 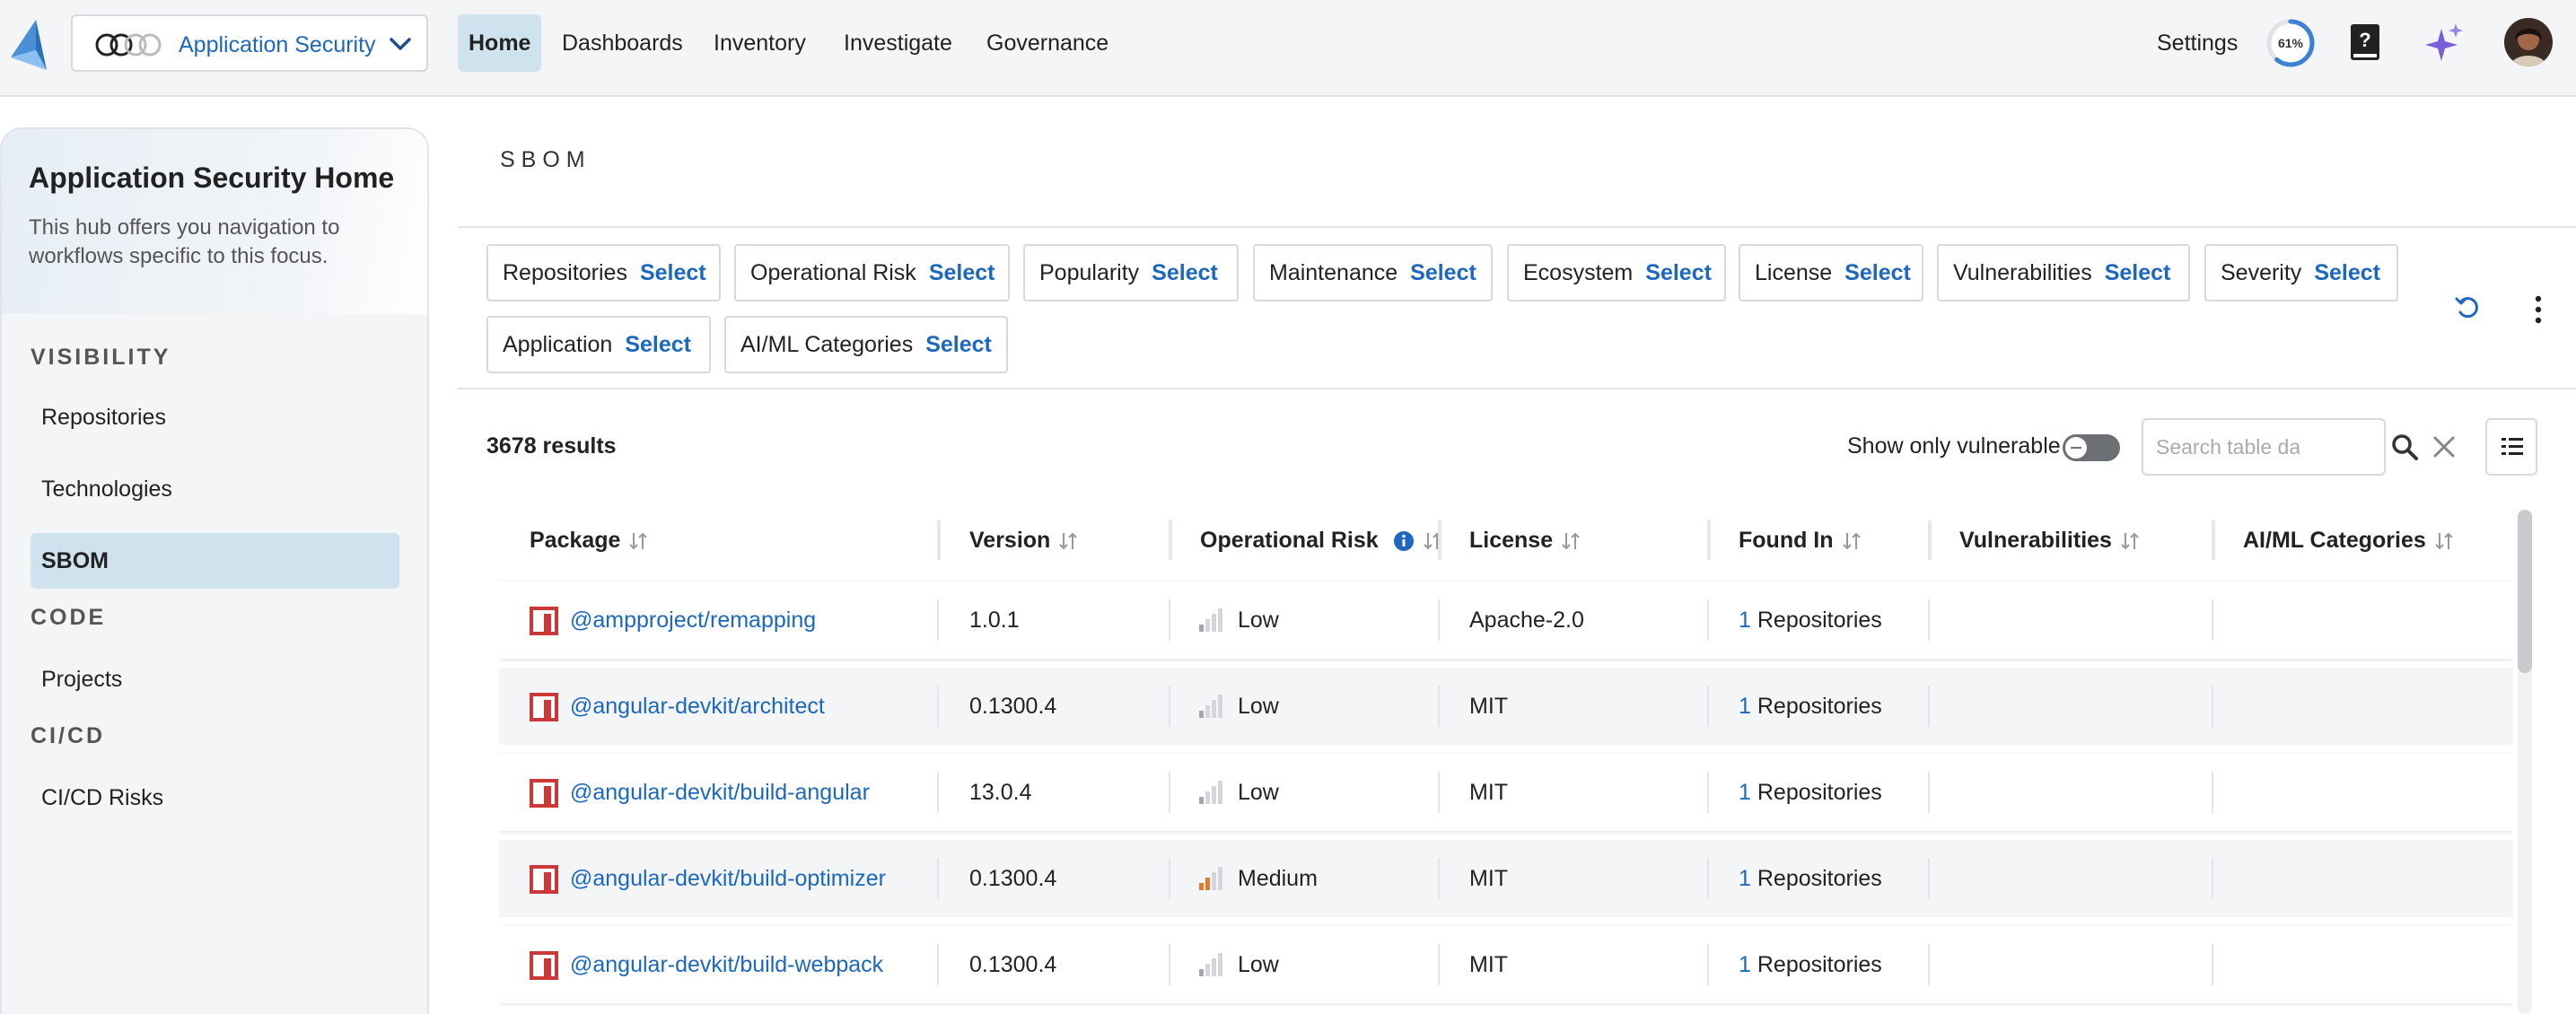 What do you see at coordinates (697, 706) in the screenshot?
I see `package-link: @angular-devkit/architect` at bounding box center [697, 706].